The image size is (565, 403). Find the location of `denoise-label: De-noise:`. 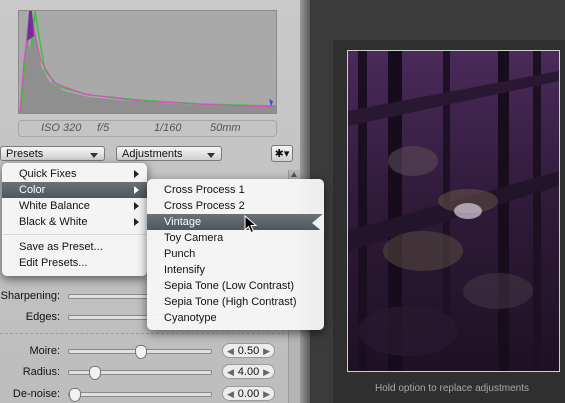

denoise-label: De-noise: is located at coordinates (36, 394).